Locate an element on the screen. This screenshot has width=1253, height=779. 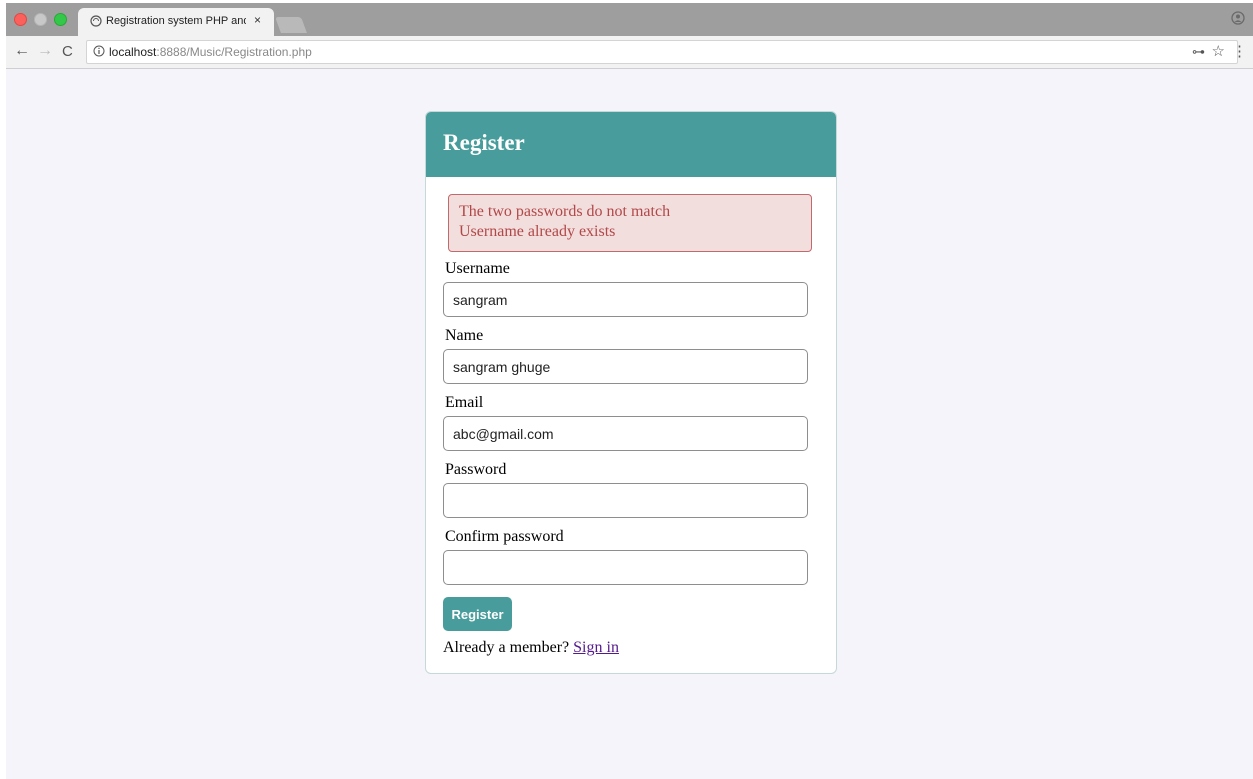
email-input is located at coordinates (625, 433).